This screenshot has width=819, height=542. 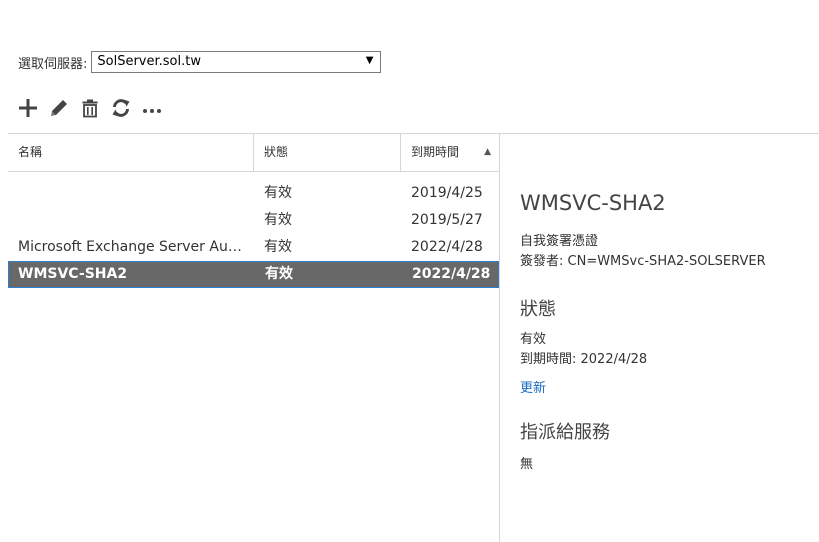 What do you see at coordinates (499, 338) in the screenshot?
I see `details-pane-divider` at bounding box center [499, 338].